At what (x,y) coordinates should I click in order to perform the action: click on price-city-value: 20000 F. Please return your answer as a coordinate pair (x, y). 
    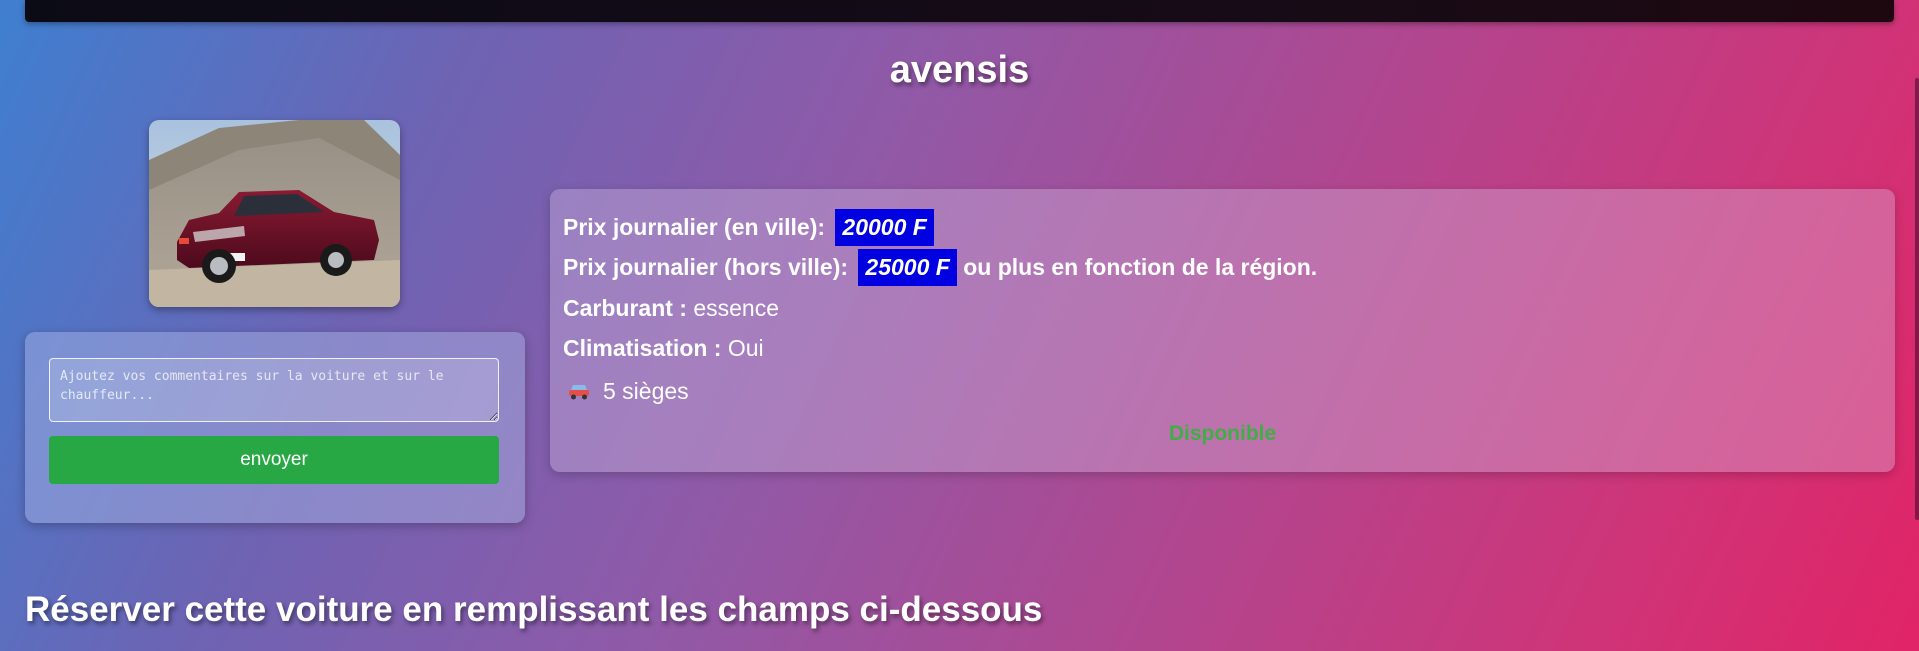
    Looking at the image, I should click on (884, 227).